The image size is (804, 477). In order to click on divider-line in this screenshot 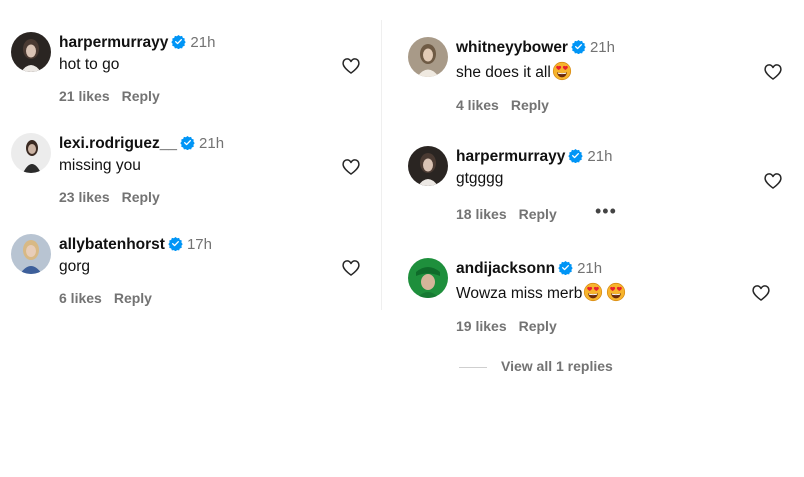, I will do `click(473, 367)`.